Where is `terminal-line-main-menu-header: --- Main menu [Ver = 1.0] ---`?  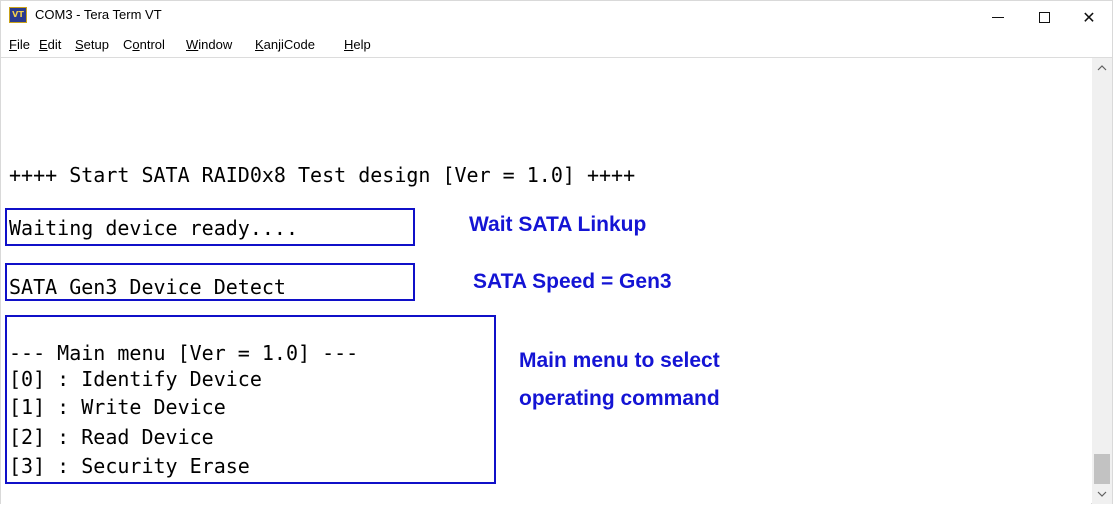
terminal-line-main-menu-header: --- Main menu [Ver = 1.0] --- is located at coordinates (184, 353).